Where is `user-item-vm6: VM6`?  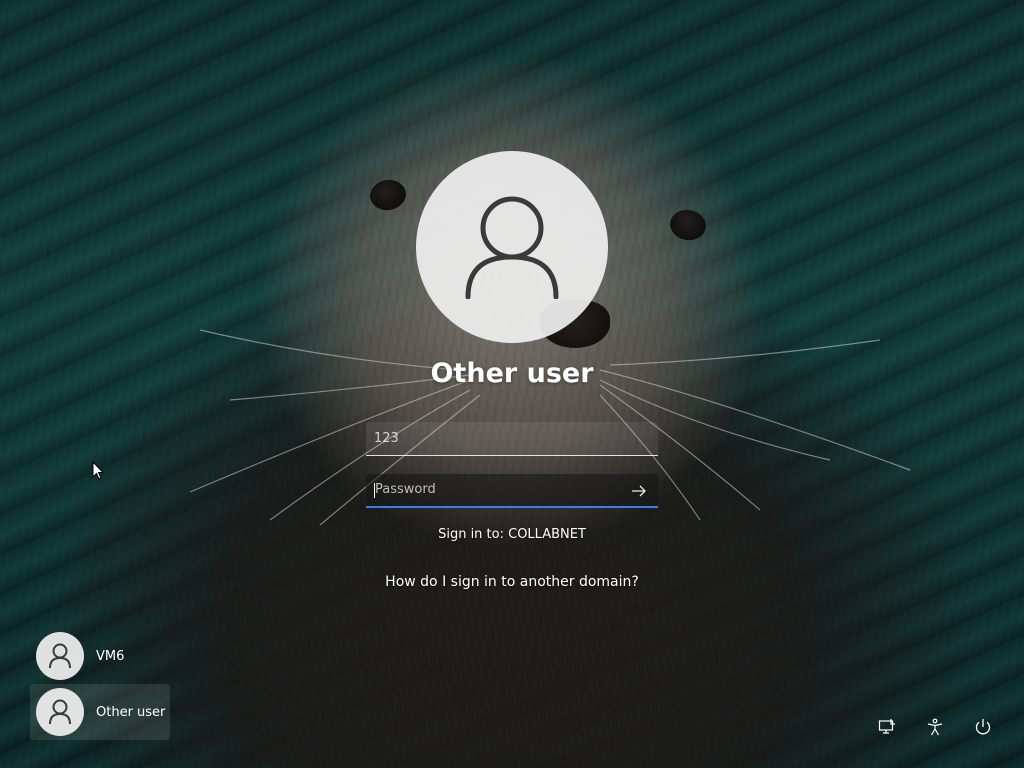
user-item-vm6: VM6 is located at coordinates (100, 656).